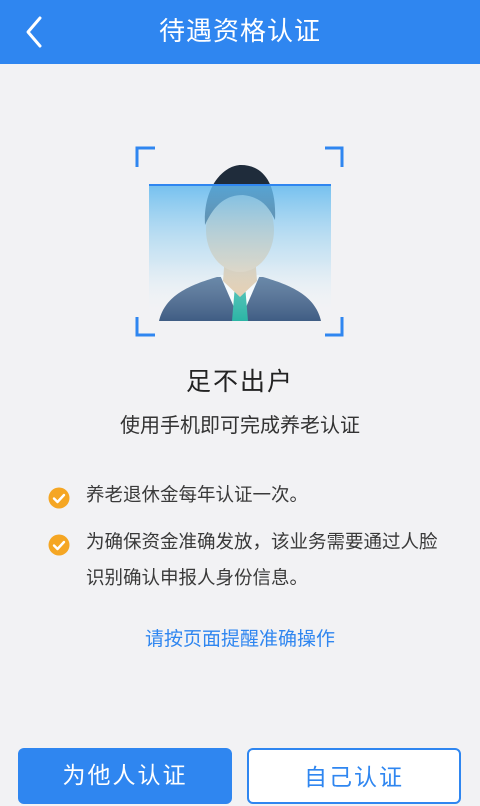 Image resolution: width=480 pixels, height=806 pixels. I want to click on note-text: 为确保资金准确发放，该业务需要通过人脸识别确认申报人身份信息。, so click(262, 560).